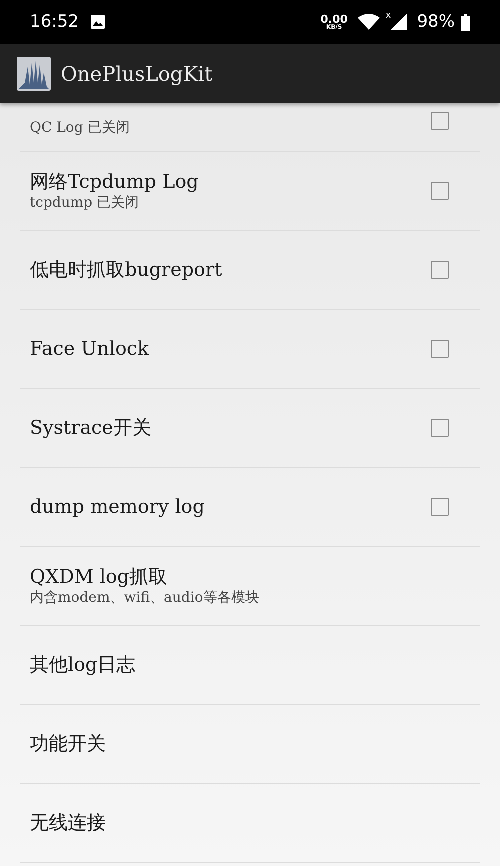 Image resolution: width=500 pixels, height=866 pixels. I want to click on app-title: OnePlusLogKit, so click(137, 74).